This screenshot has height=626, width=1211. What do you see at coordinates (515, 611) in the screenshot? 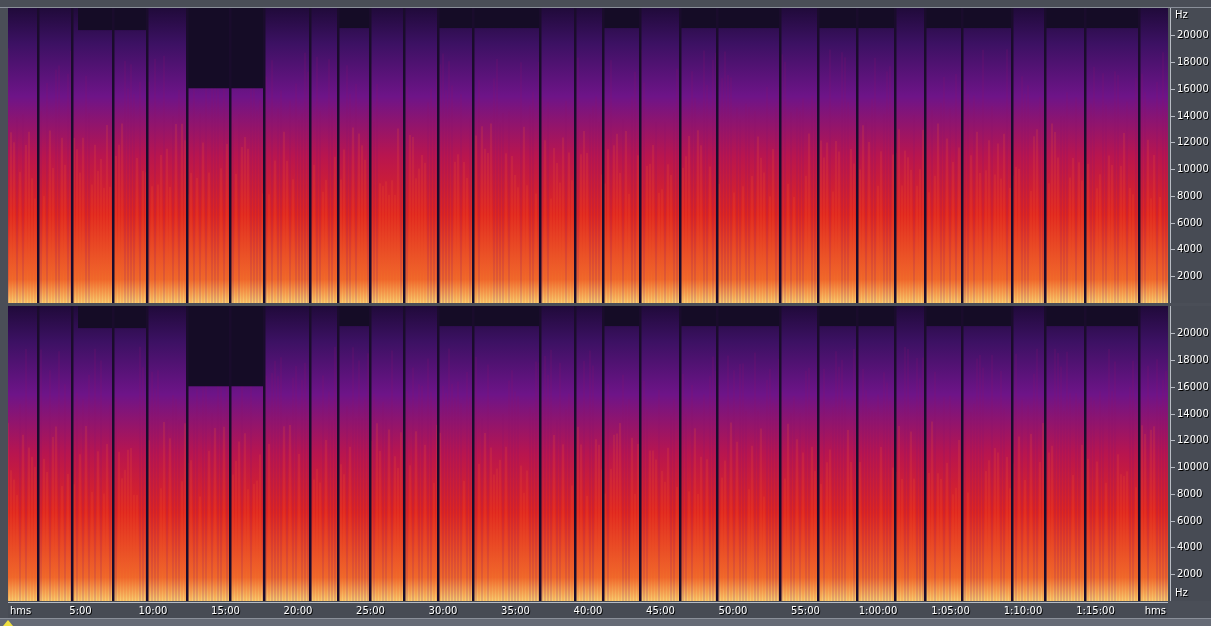
I see `axis-label: 35:00` at bounding box center [515, 611].